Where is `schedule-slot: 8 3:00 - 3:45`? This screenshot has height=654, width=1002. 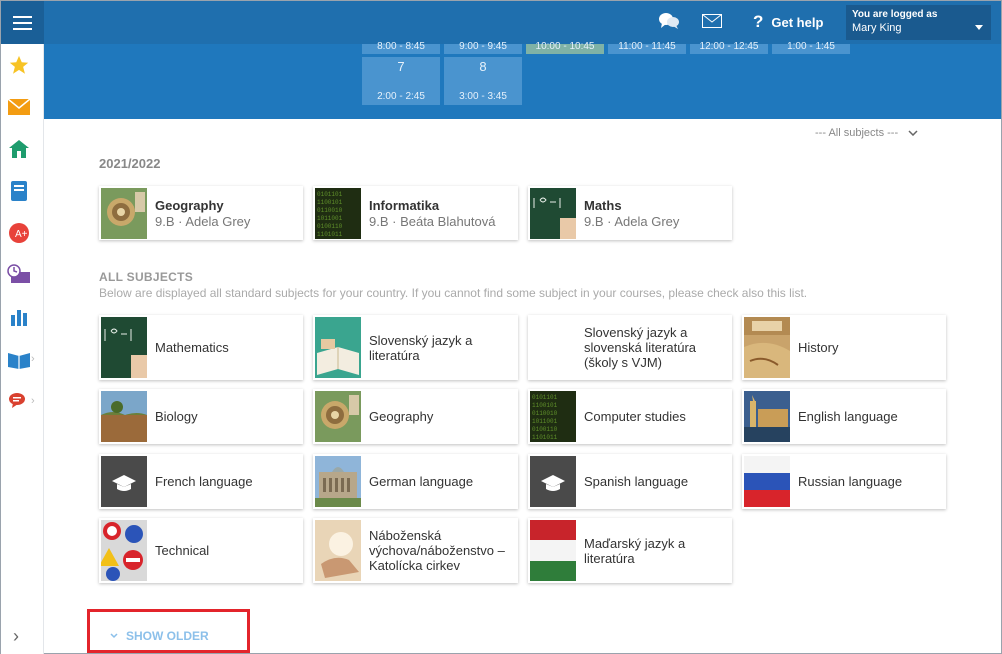 schedule-slot: 8 3:00 - 3:45 is located at coordinates (483, 81).